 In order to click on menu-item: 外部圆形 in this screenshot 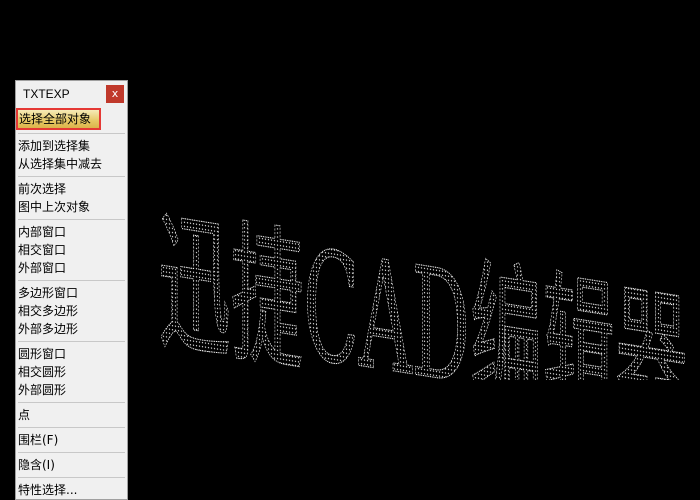, I will do `click(71, 390)`.